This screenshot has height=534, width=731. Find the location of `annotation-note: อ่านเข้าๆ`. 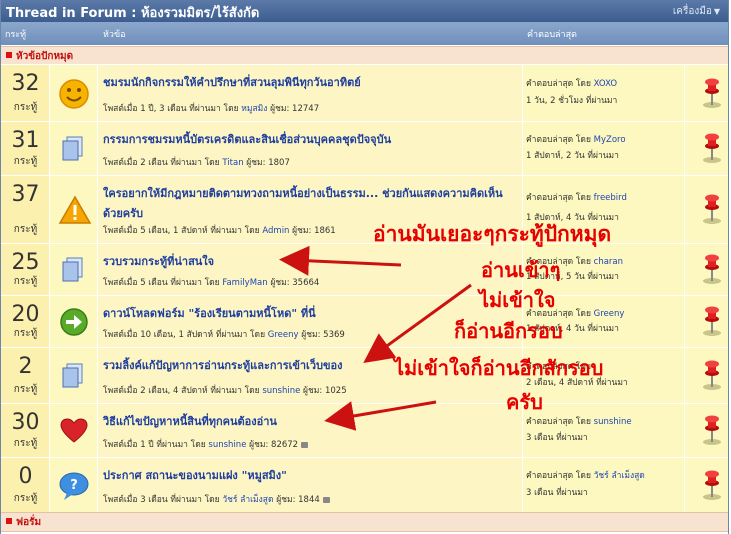

annotation-note: อ่านเข้าๆ is located at coordinates (521, 270).